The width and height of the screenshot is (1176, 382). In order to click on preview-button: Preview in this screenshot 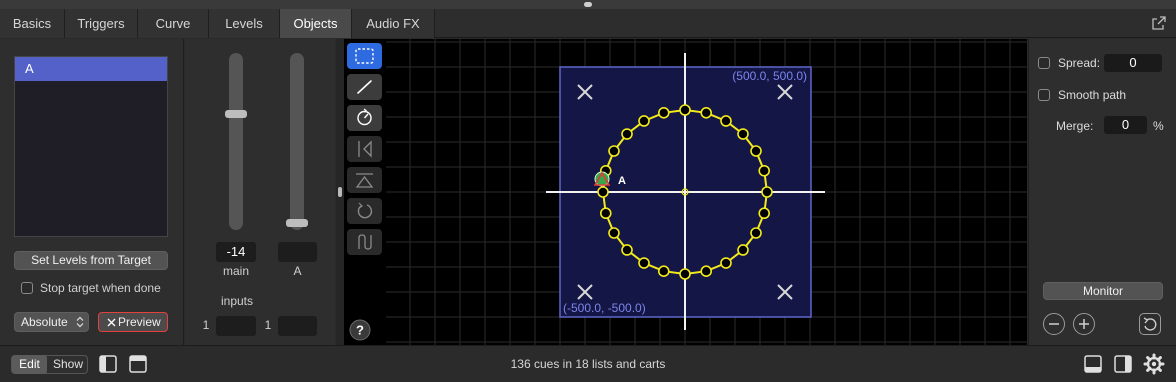, I will do `click(133, 322)`.